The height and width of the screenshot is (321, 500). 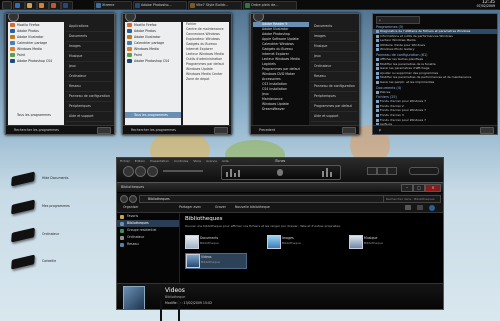 What do you see at coordinates (252, 207) in the screenshot?
I see `new-library-button: Nouvelle bibliotheque` at bounding box center [252, 207].